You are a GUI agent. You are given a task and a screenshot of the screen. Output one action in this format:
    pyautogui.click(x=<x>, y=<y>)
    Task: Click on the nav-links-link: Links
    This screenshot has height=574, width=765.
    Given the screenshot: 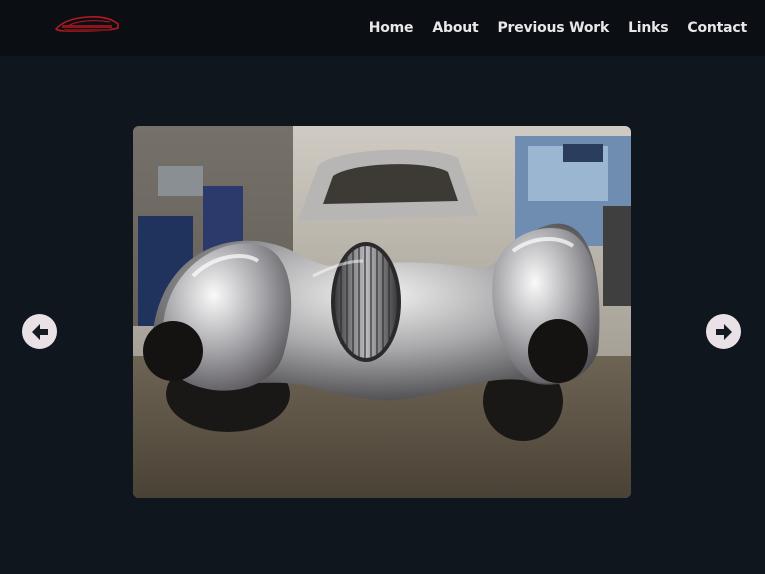 What is the action you would take?
    pyautogui.click(x=648, y=28)
    